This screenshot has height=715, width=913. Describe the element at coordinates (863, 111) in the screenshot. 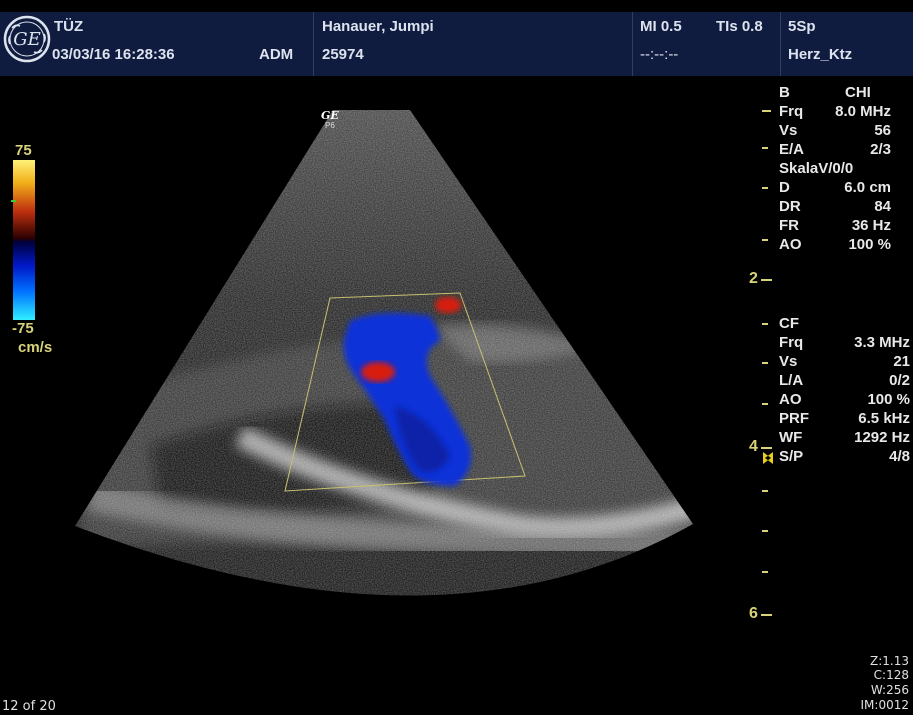

I see `param-value: 8.0 MHz` at that location.